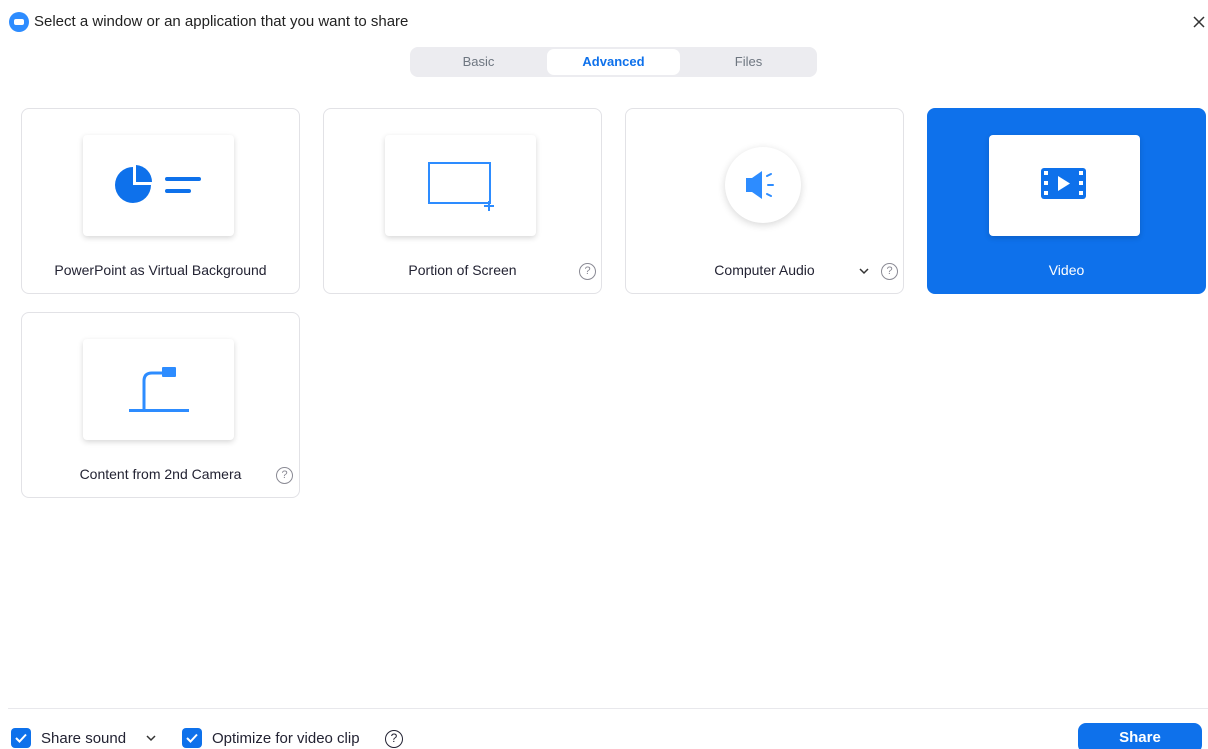 This screenshot has width=1208, height=749. Describe the element at coordinates (19, 22) in the screenshot. I see `zoom-logo-icon` at that location.